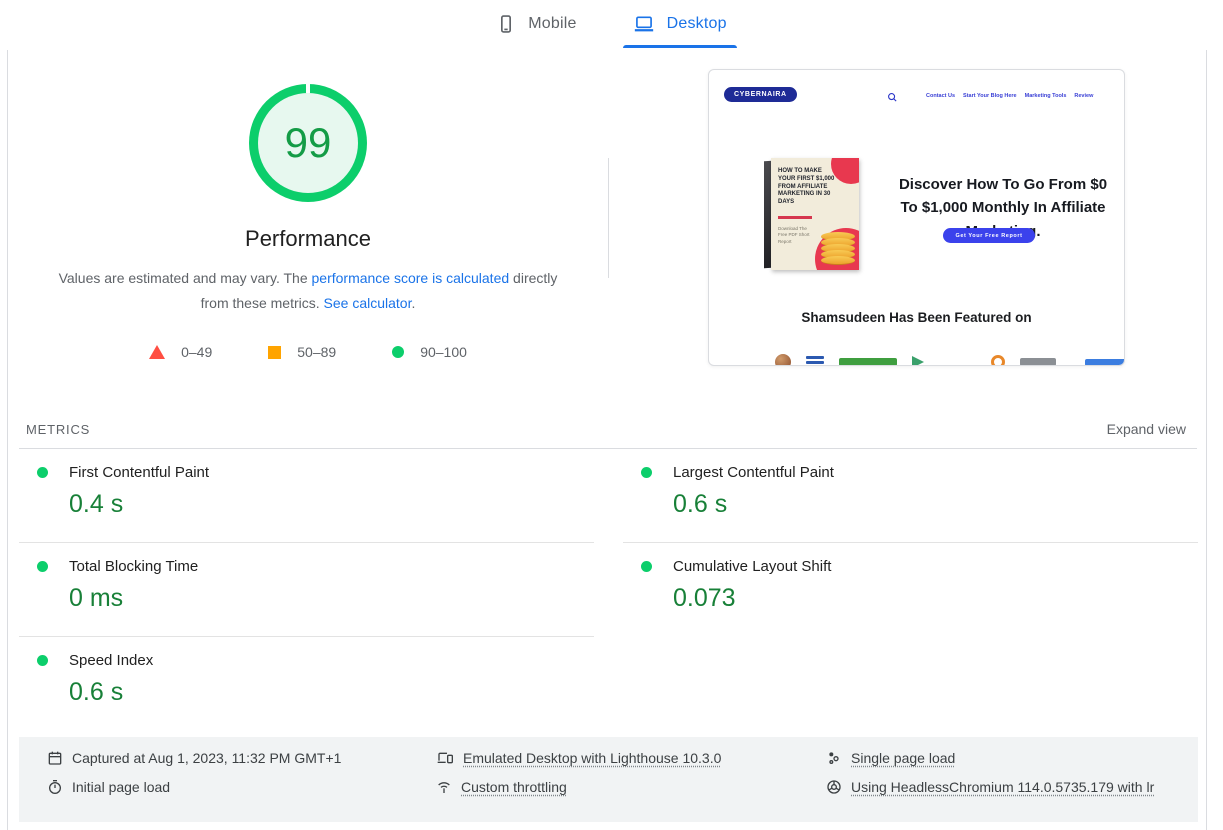 The width and height of the screenshot is (1223, 830). I want to click on gray-wordmark-logo, so click(1038, 361).